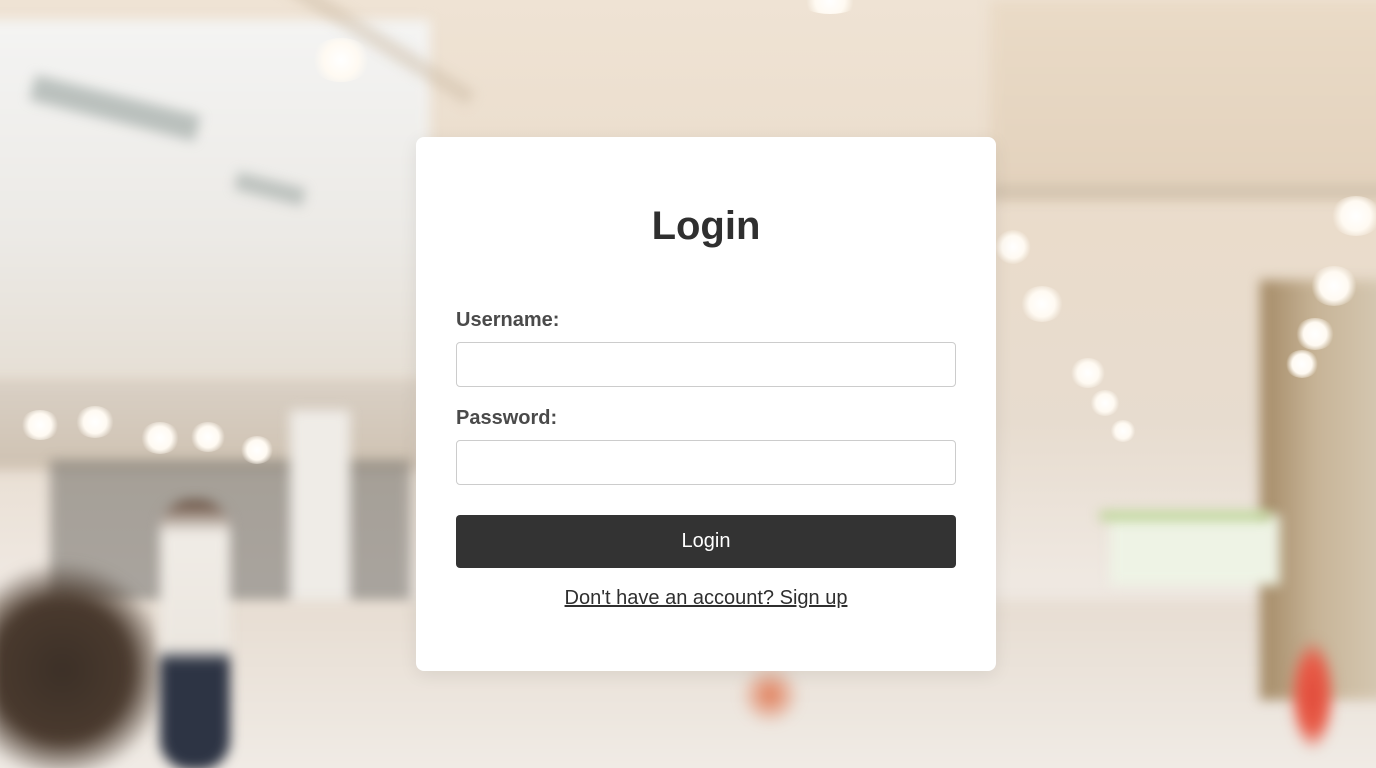 Image resolution: width=1376 pixels, height=768 pixels. Describe the element at coordinates (706, 364) in the screenshot. I see `username-input` at that location.